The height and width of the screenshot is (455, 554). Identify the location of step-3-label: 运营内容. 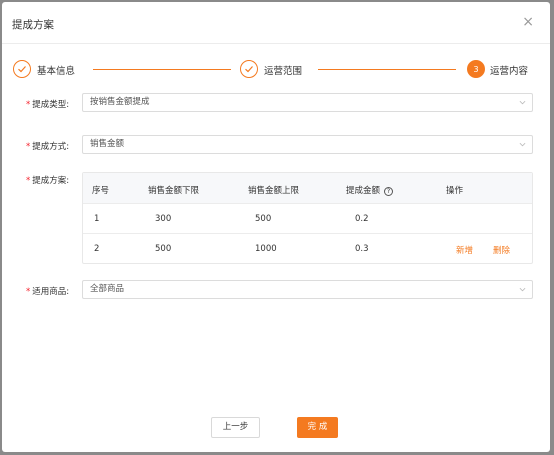
(509, 71).